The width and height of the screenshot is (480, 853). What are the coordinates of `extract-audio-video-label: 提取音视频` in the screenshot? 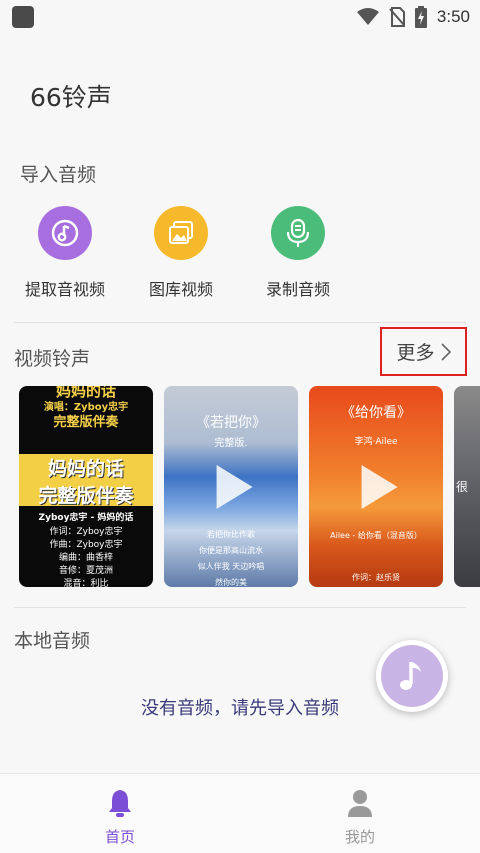 It's located at (64, 289).